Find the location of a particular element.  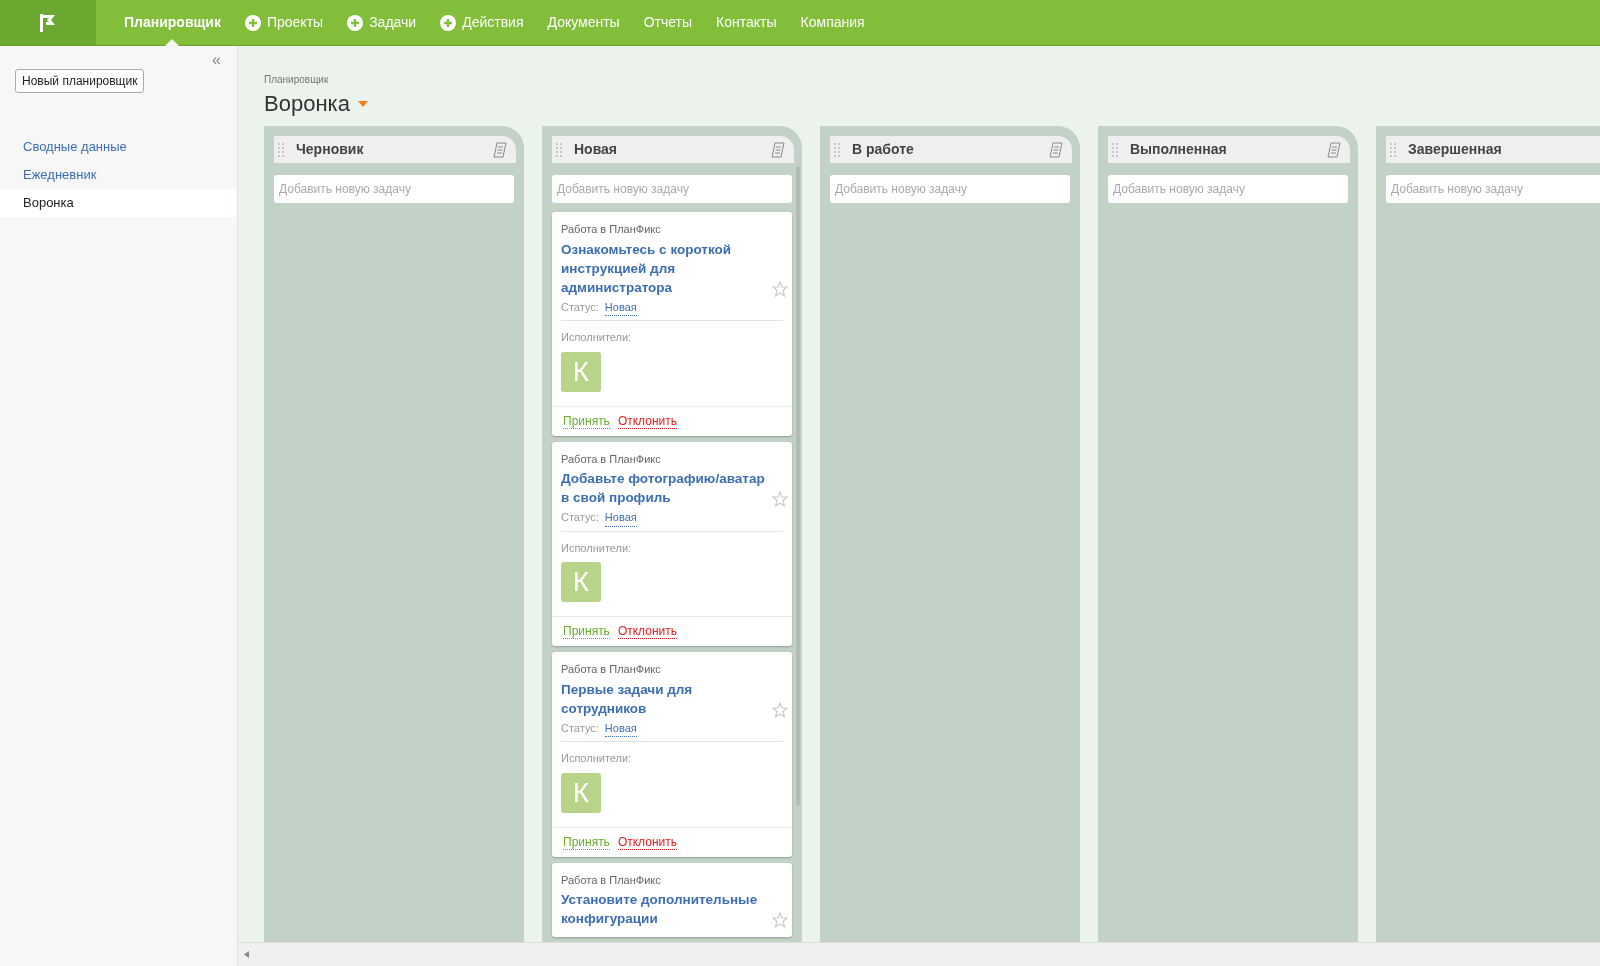

breadcrumb: Планировщик is located at coordinates (297, 80).